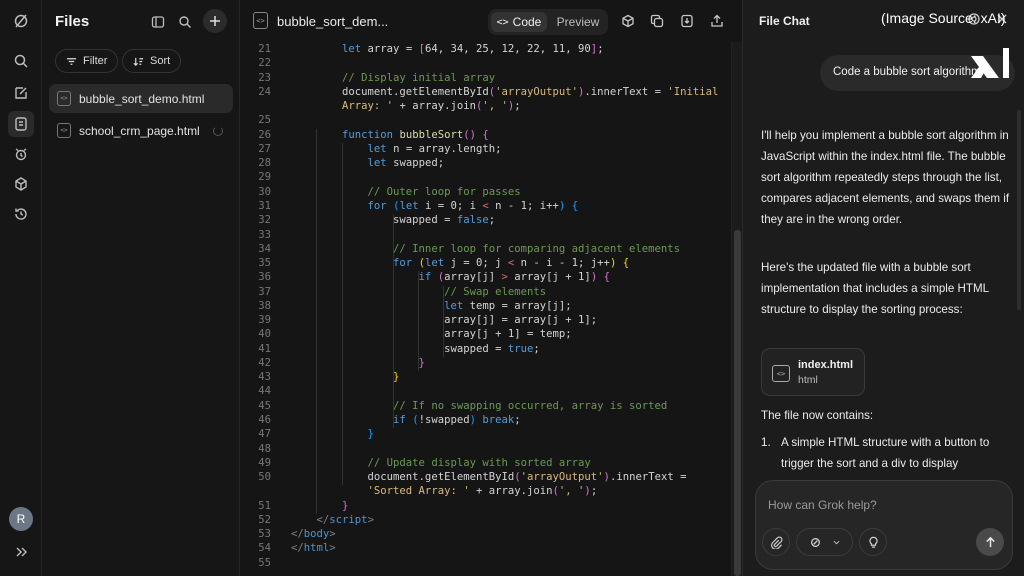 This screenshot has height=576, width=1024. Describe the element at coordinates (264, 420) in the screenshot. I see `line-number: 46` at that location.